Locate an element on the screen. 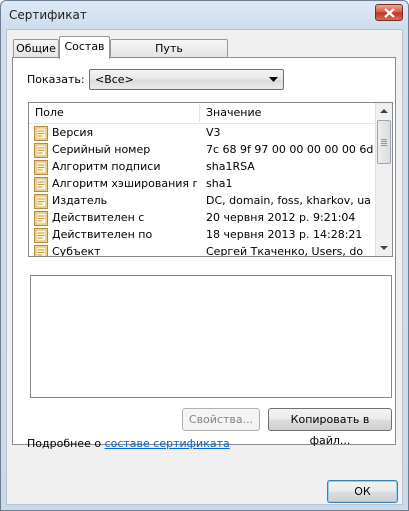  close-button is located at coordinates (389, 12).